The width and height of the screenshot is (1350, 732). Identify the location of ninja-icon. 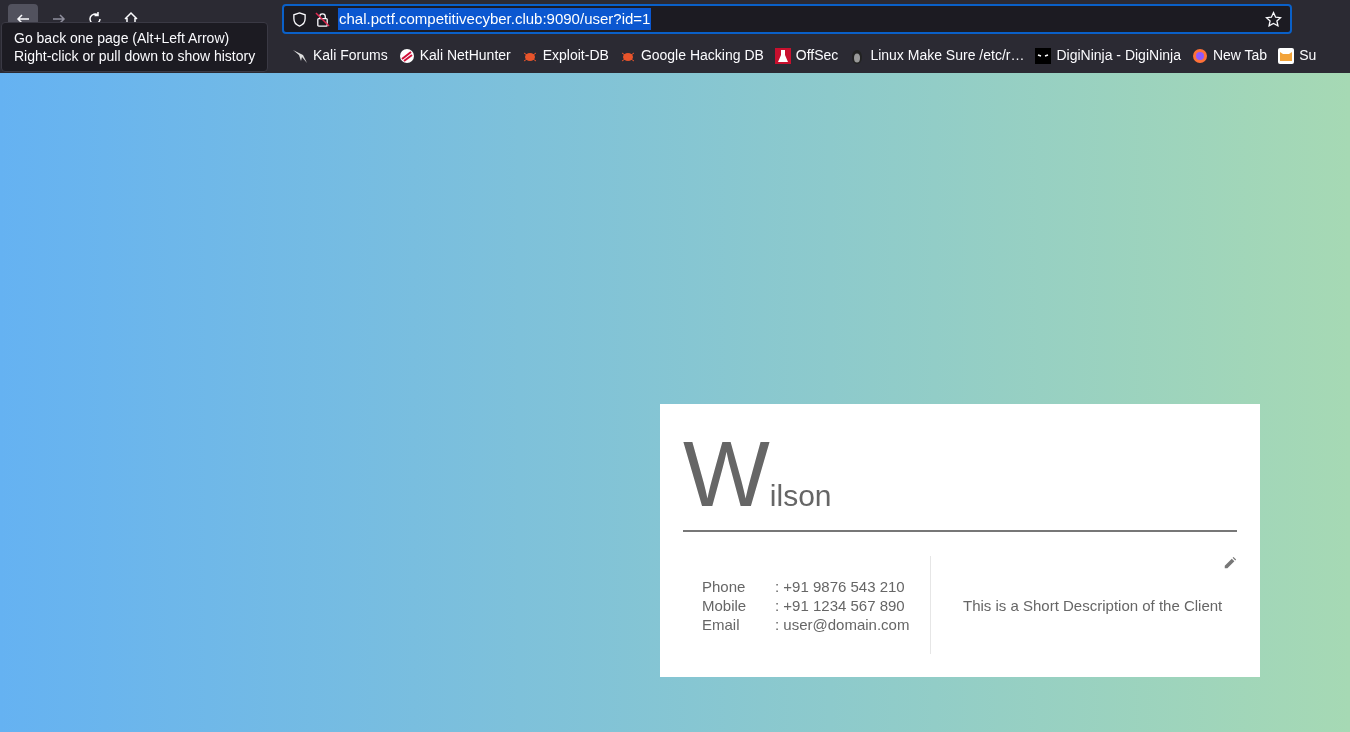
(1043, 55).